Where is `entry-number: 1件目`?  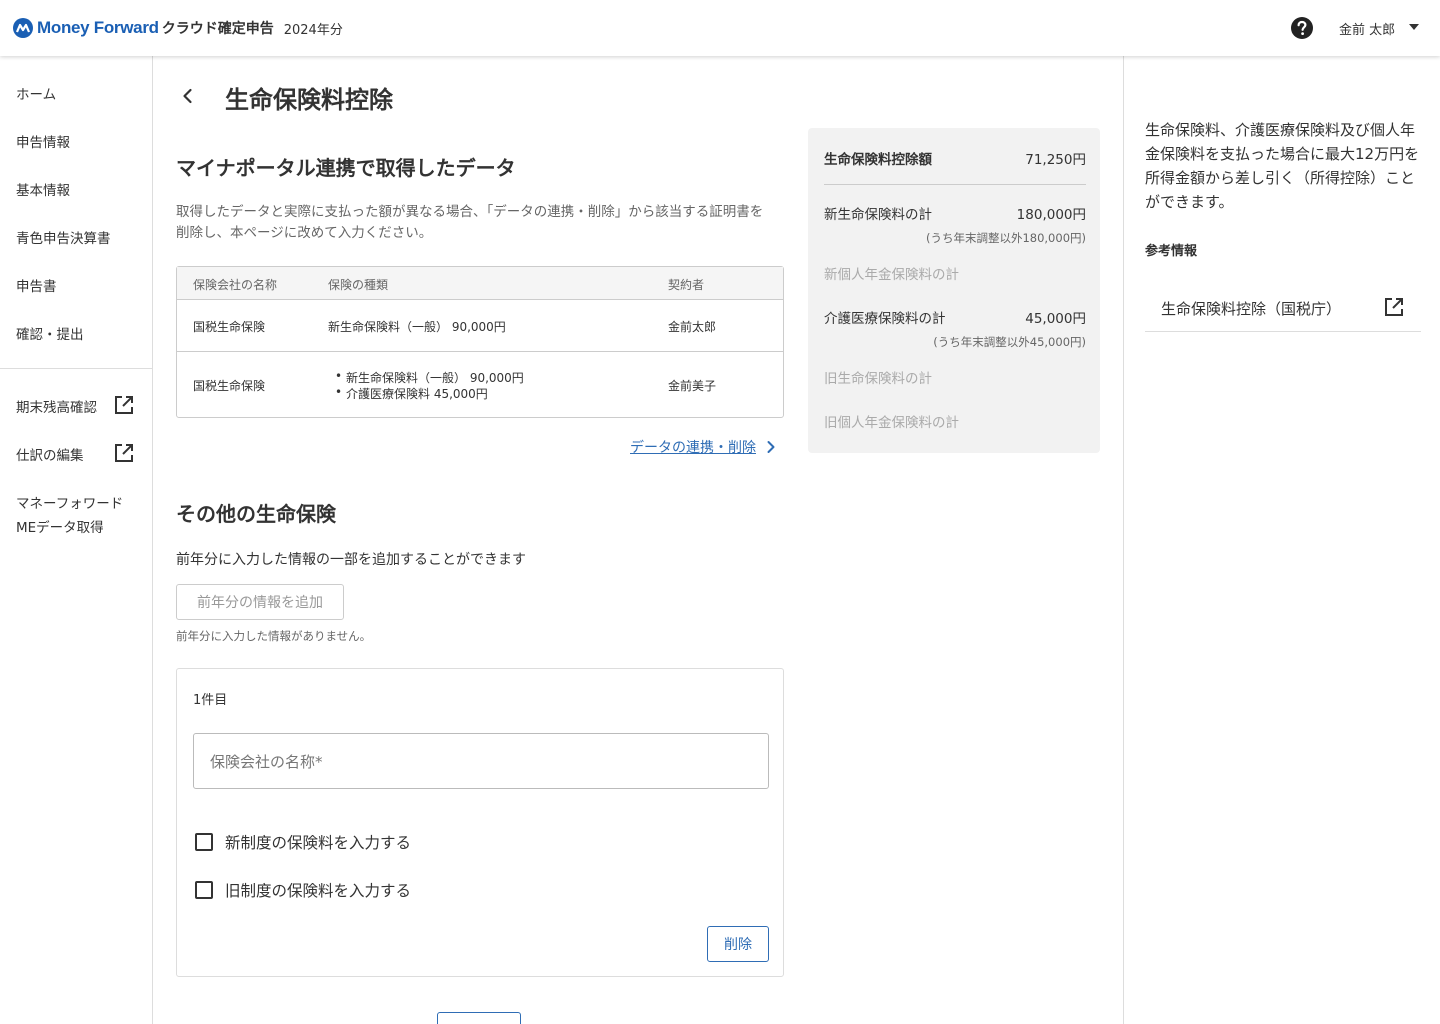
entry-number: 1件目 is located at coordinates (210, 700).